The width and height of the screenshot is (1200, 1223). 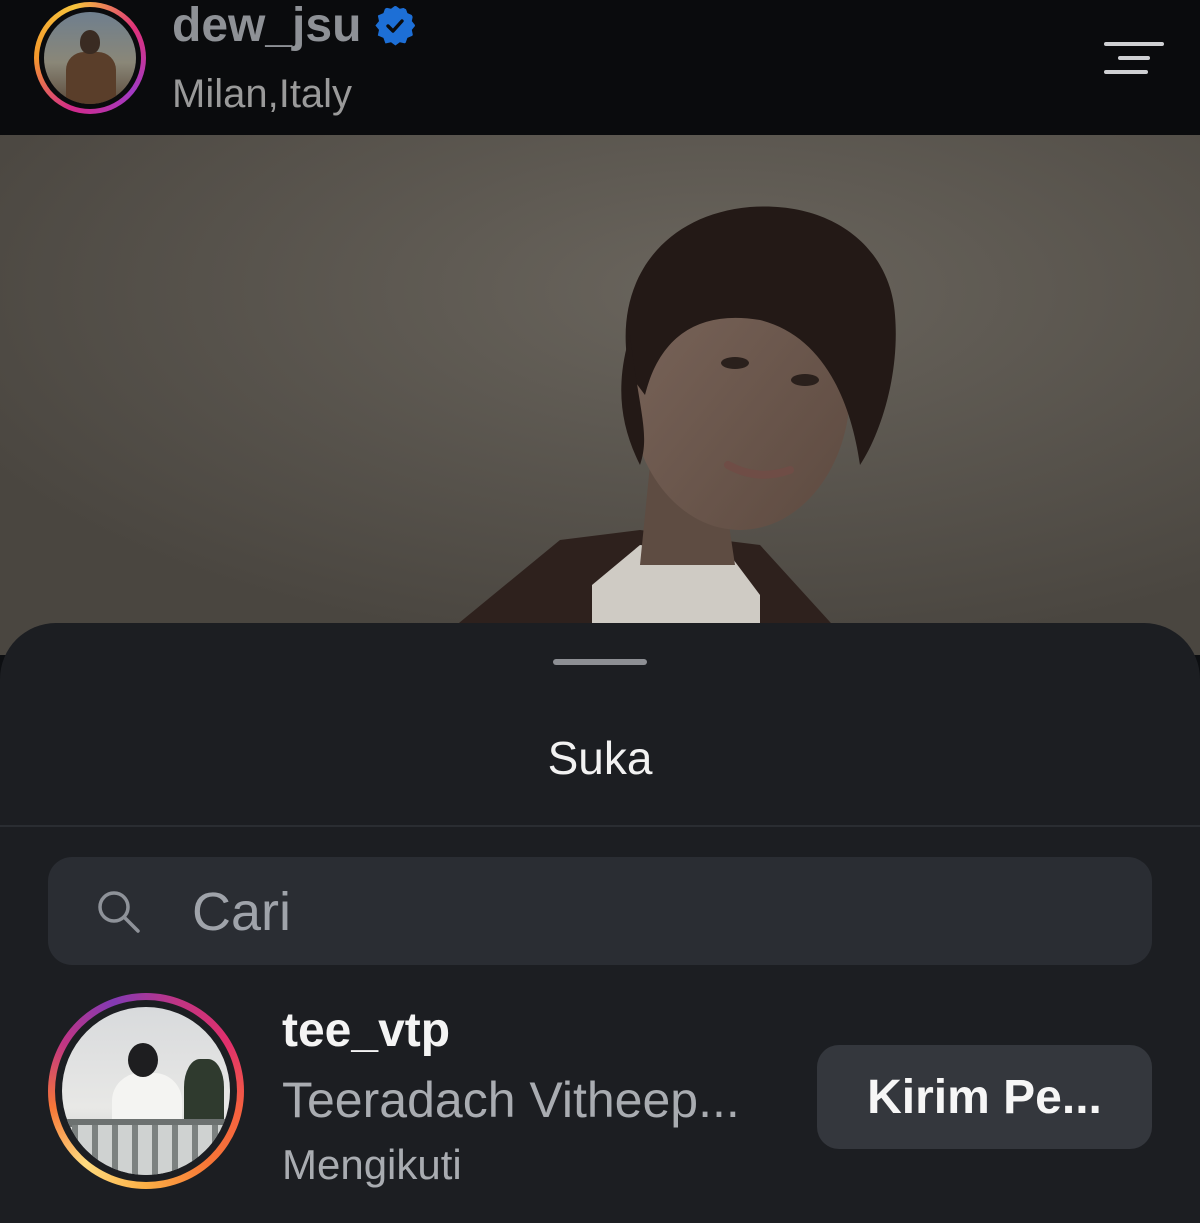 What do you see at coordinates (262, 94) in the screenshot?
I see `location-label: Milan,Italy` at bounding box center [262, 94].